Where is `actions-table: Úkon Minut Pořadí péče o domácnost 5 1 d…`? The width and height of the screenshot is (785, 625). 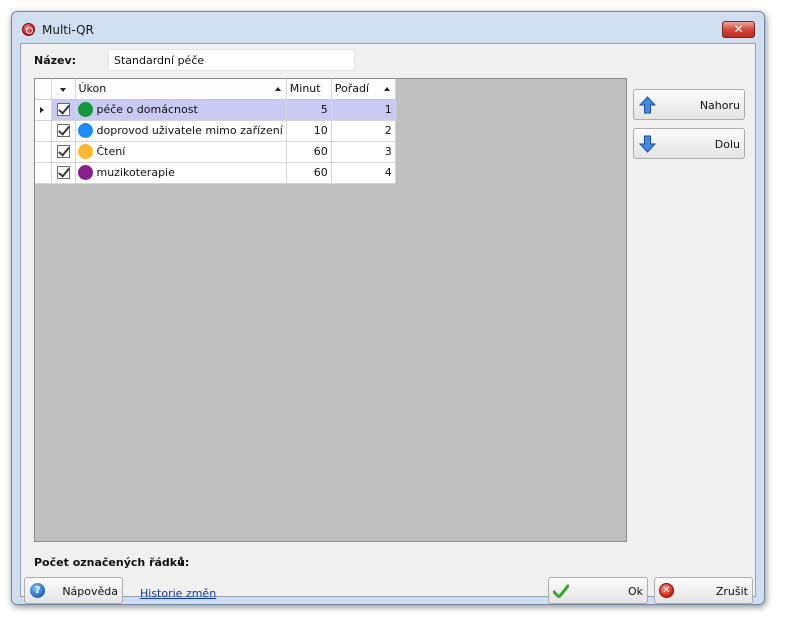 actions-table: Úkon Minut Pořadí péče o domácnost 5 1 d… is located at coordinates (215, 131).